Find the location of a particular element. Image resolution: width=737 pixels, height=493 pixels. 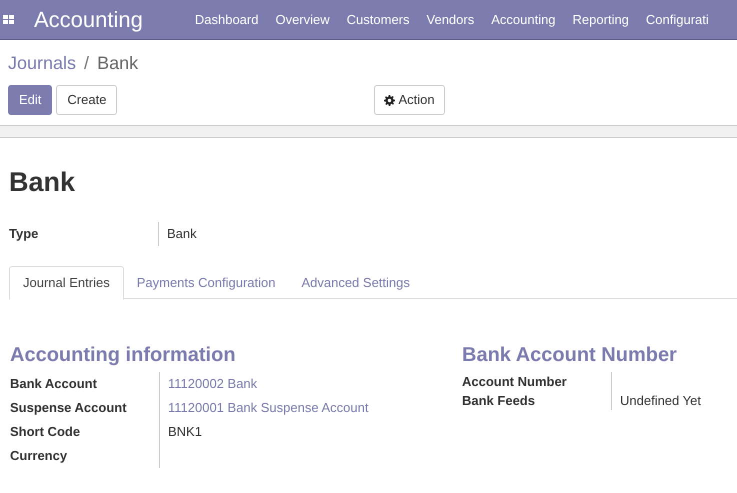

gear-icon is located at coordinates (390, 100).